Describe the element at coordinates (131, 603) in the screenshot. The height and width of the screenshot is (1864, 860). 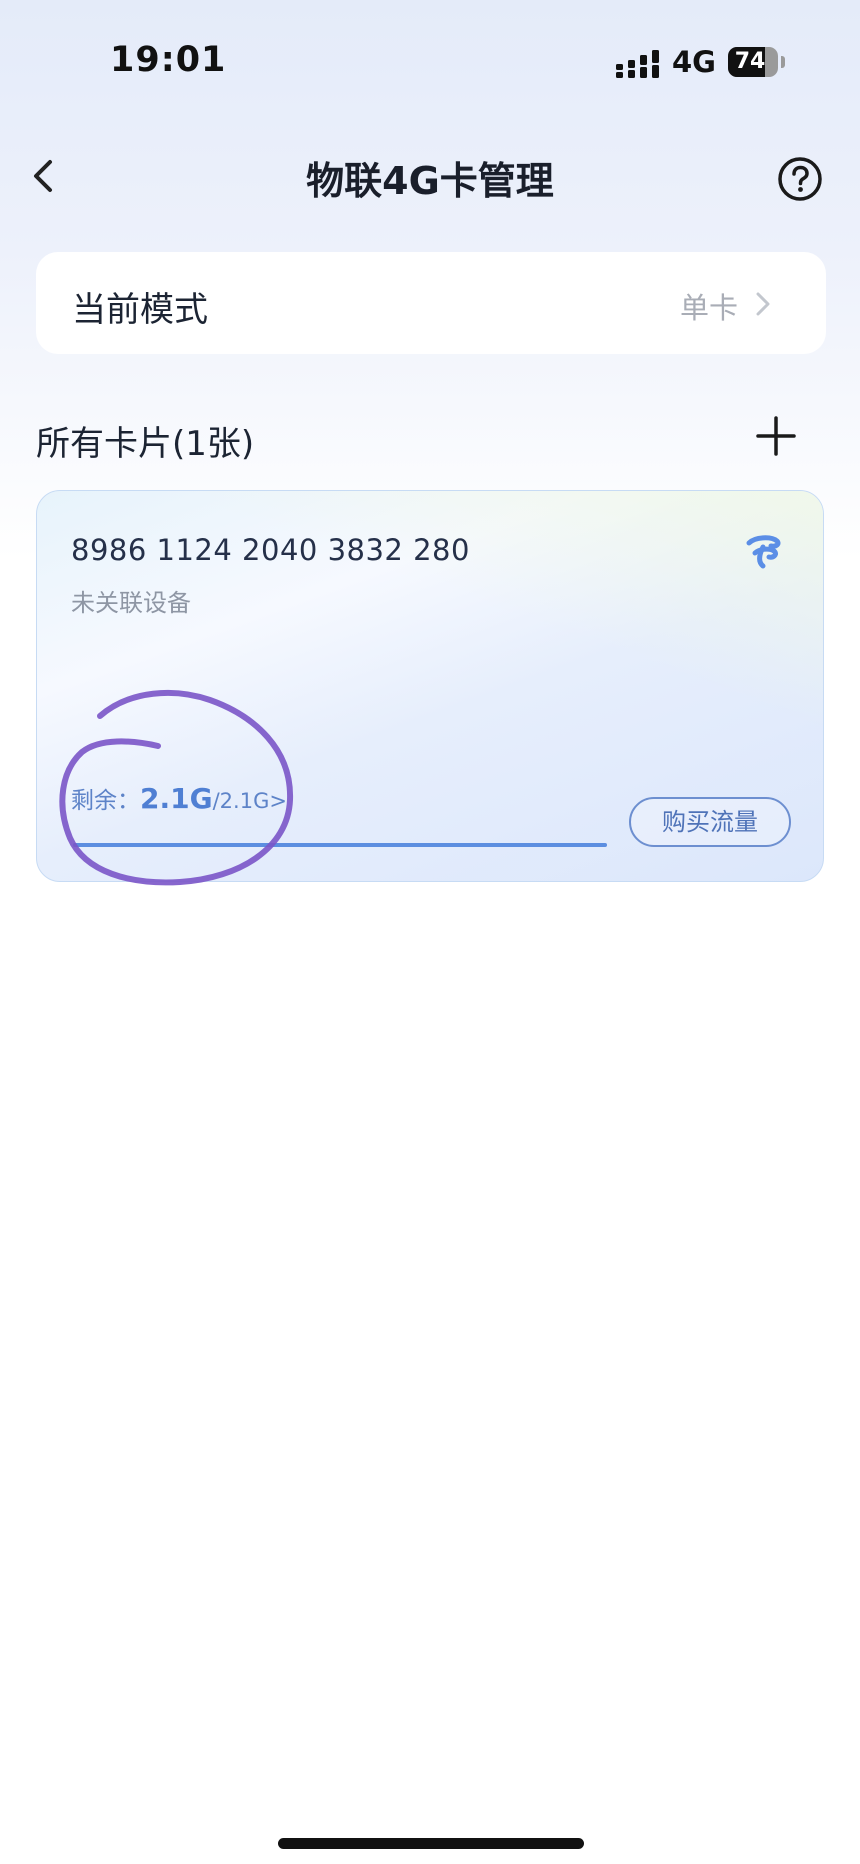
I see `device-link-status: 未关联设备` at that location.